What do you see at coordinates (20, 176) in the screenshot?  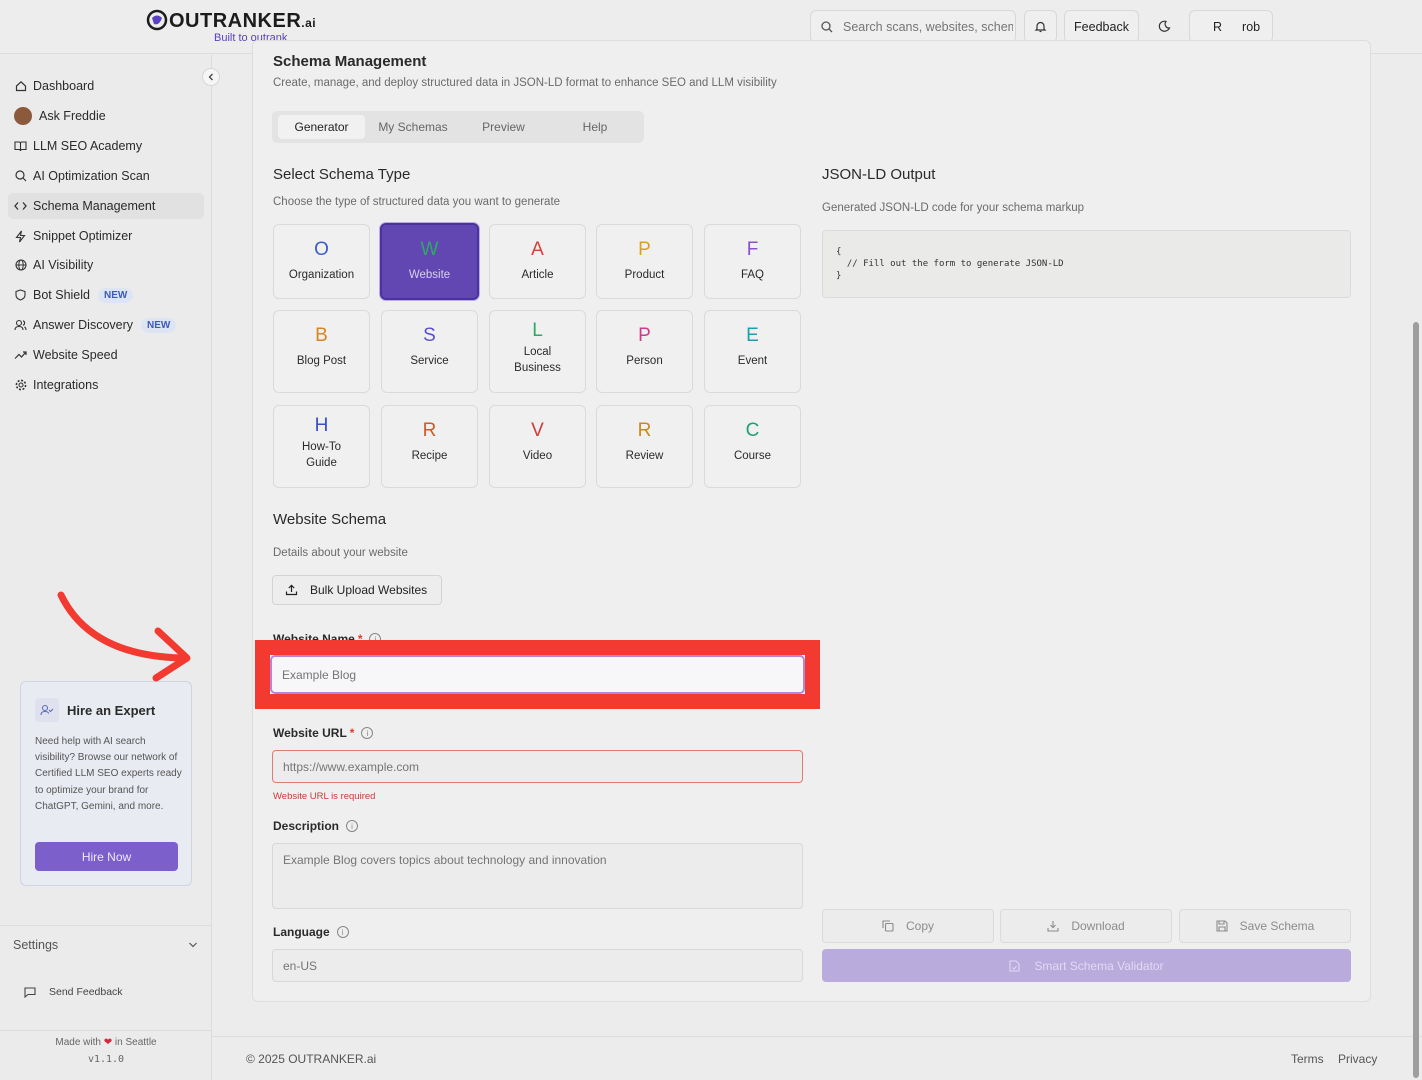 I see `search-icon` at bounding box center [20, 176].